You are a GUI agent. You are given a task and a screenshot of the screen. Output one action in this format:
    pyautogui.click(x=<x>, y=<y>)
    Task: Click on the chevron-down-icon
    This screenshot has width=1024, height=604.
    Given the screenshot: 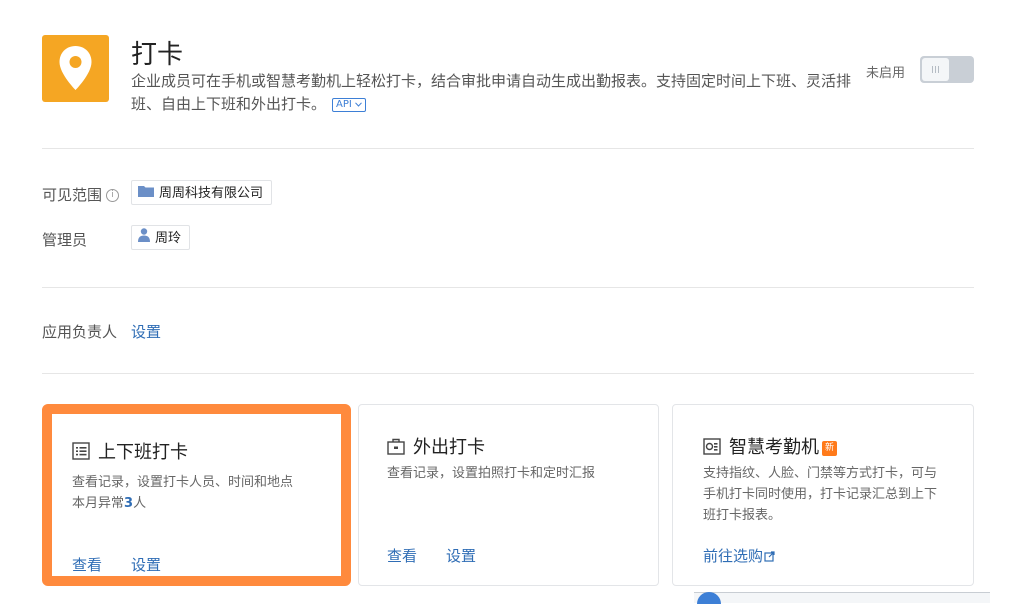 What is the action you would take?
    pyautogui.click(x=358, y=104)
    